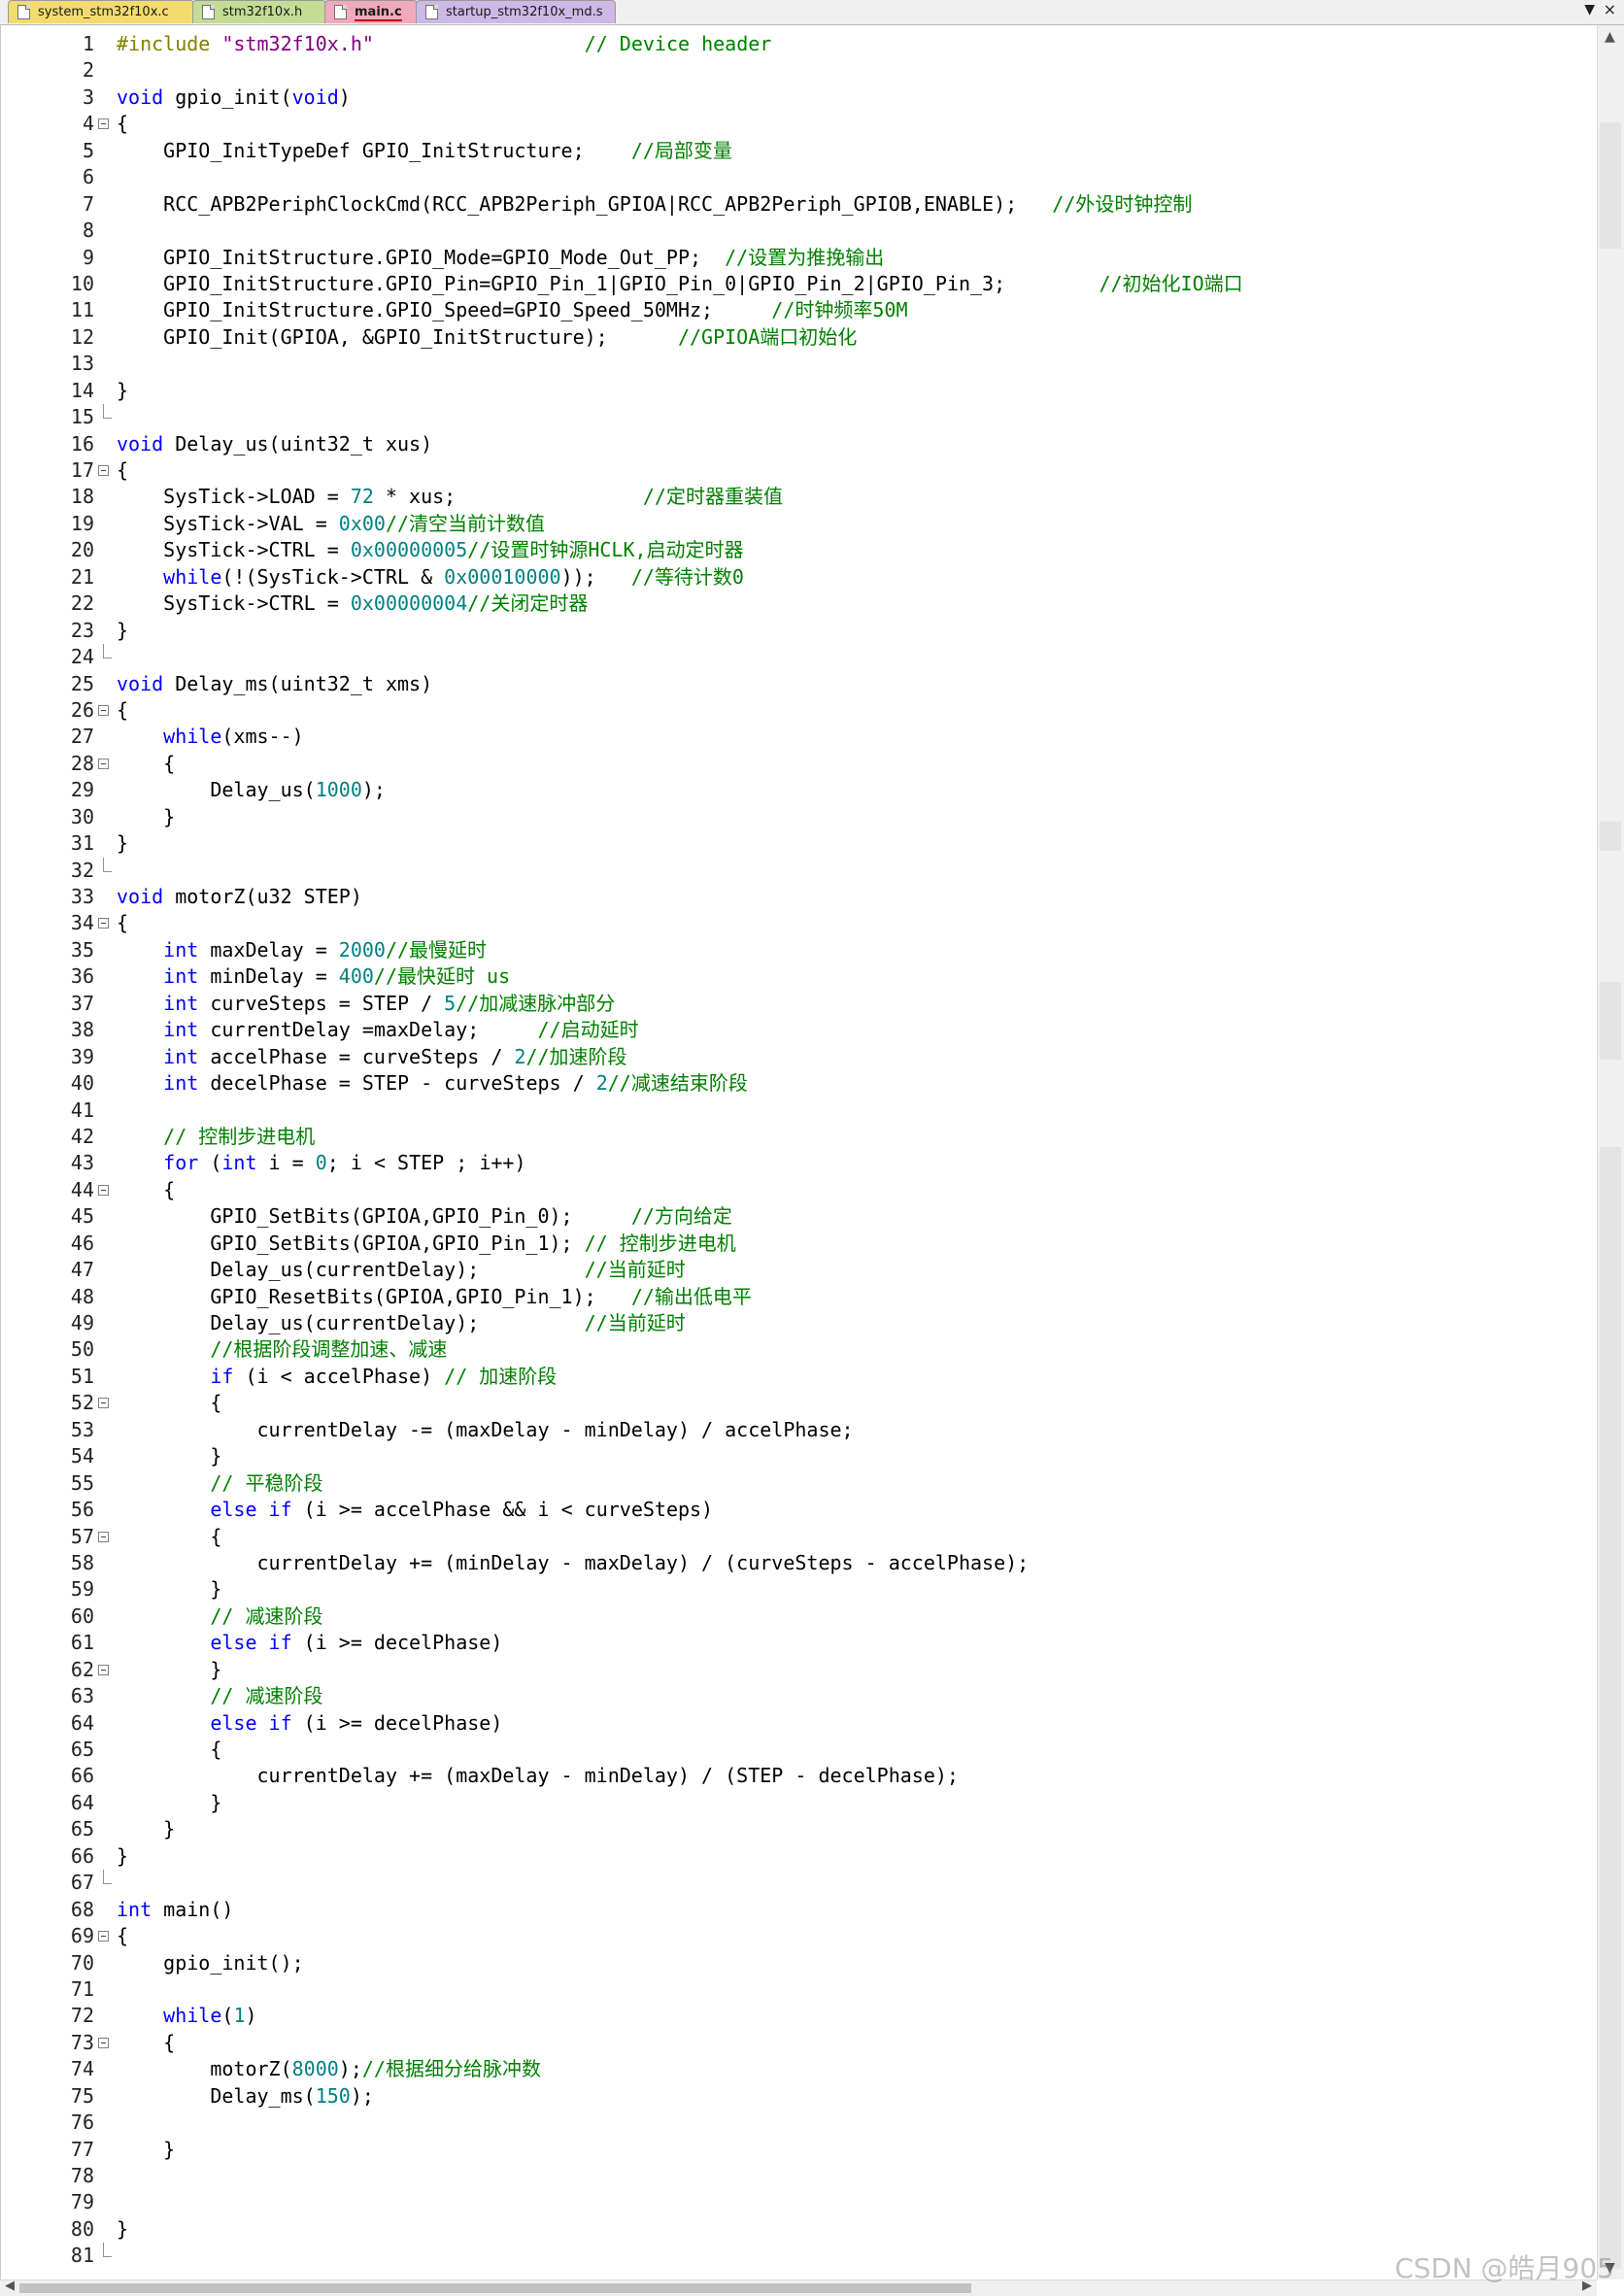  Describe the element at coordinates (799, 417) in the screenshot. I see `code-line: 15` at that location.